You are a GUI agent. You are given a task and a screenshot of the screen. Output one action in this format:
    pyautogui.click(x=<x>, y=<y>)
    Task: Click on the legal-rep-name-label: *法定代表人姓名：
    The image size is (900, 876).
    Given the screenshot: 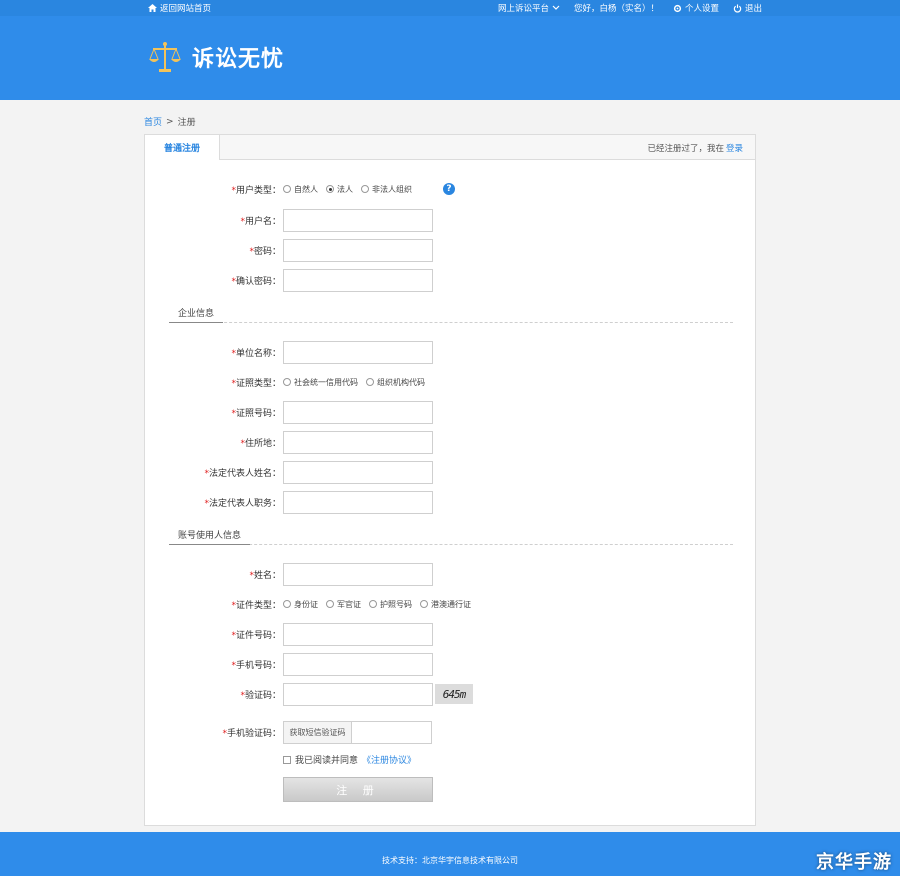 What is the action you would take?
    pyautogui.click(x=242, y=473)
    